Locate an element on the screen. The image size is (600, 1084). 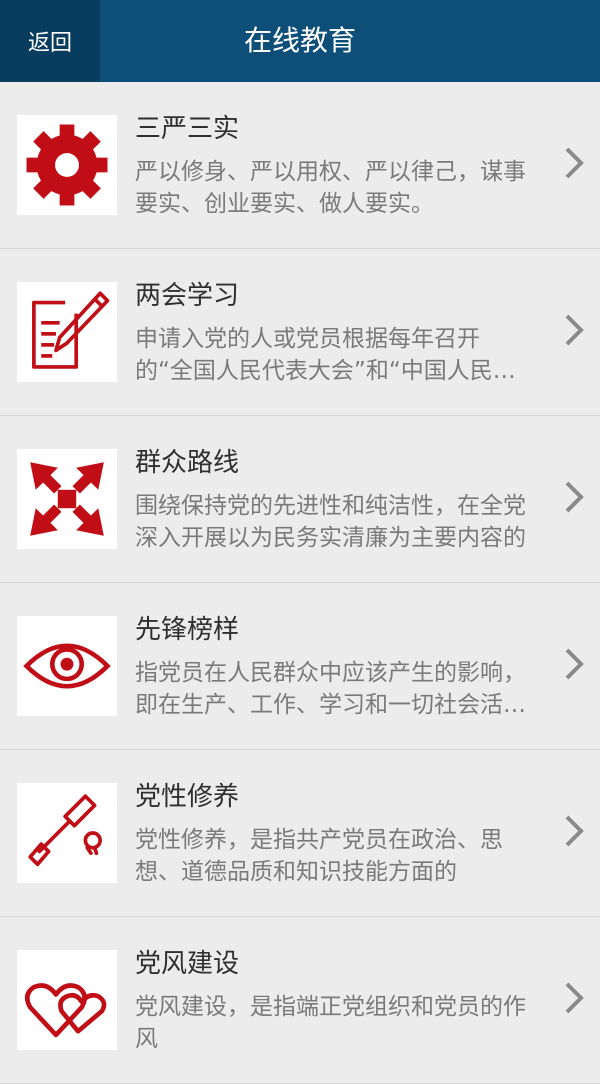
item-description: 党风建设，是指端正党组织和党员的作风 is located at coordinates (330, 1023).